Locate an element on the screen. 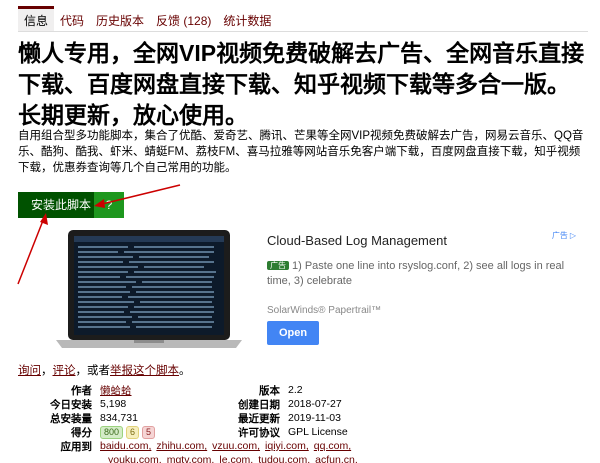 This screenshot has width=600, height=463. ad-badge: 广告 ▷ is located at coordinates (564, 235).